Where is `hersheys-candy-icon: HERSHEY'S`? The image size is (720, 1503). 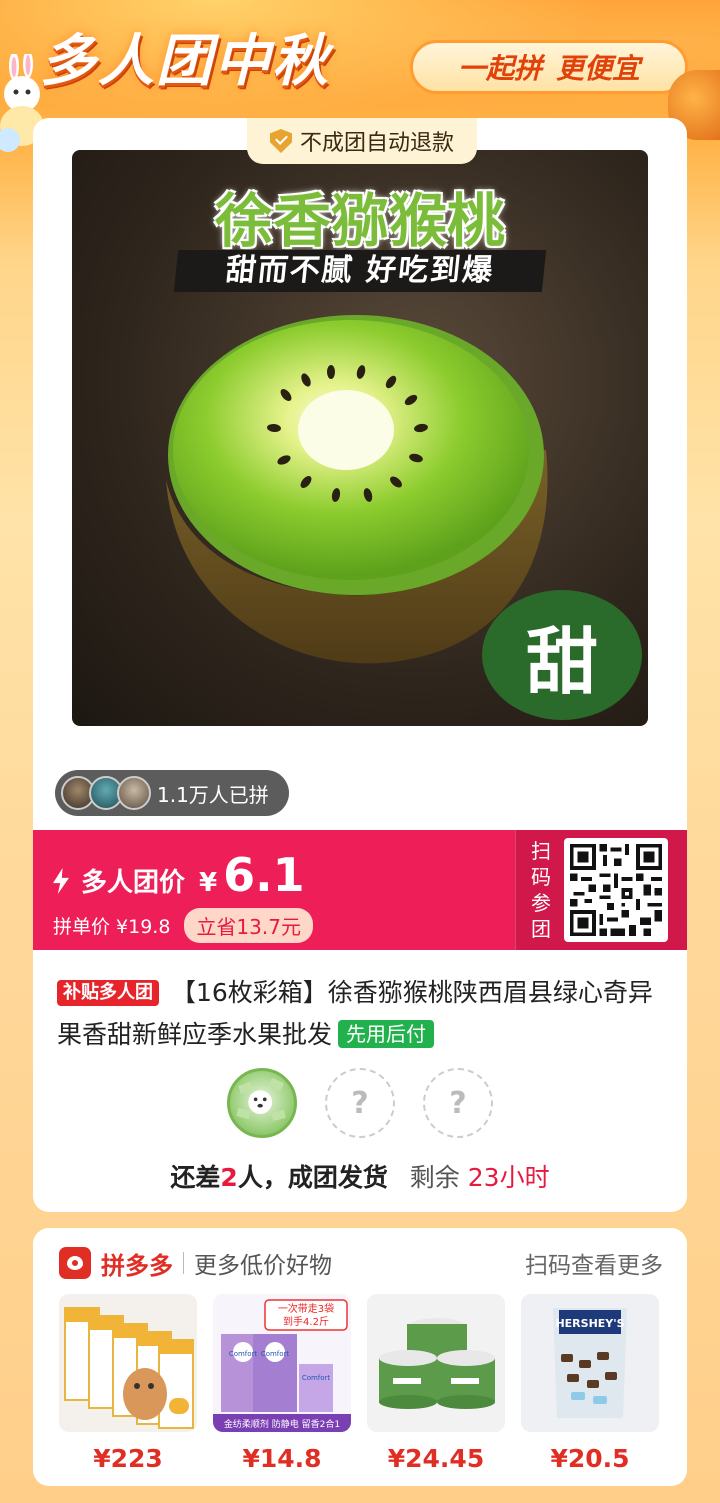 hersheys-candy-icon: HERSHEY'S is located at coordinates (590, 1363).